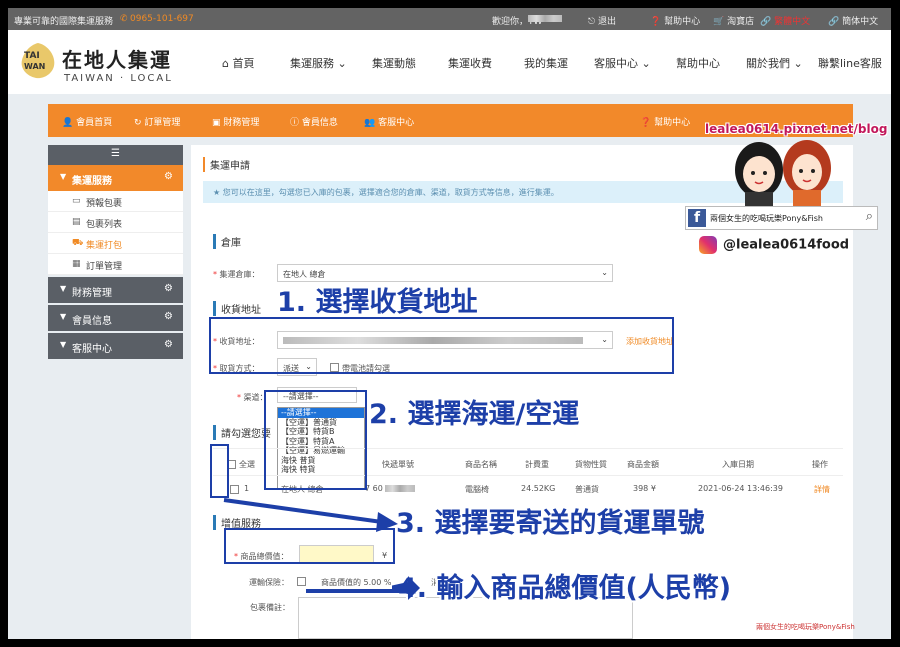 The height and width of the screenshot is (647, 900). I want to click on section-warehouse: 倉庫, so click(227, 241).